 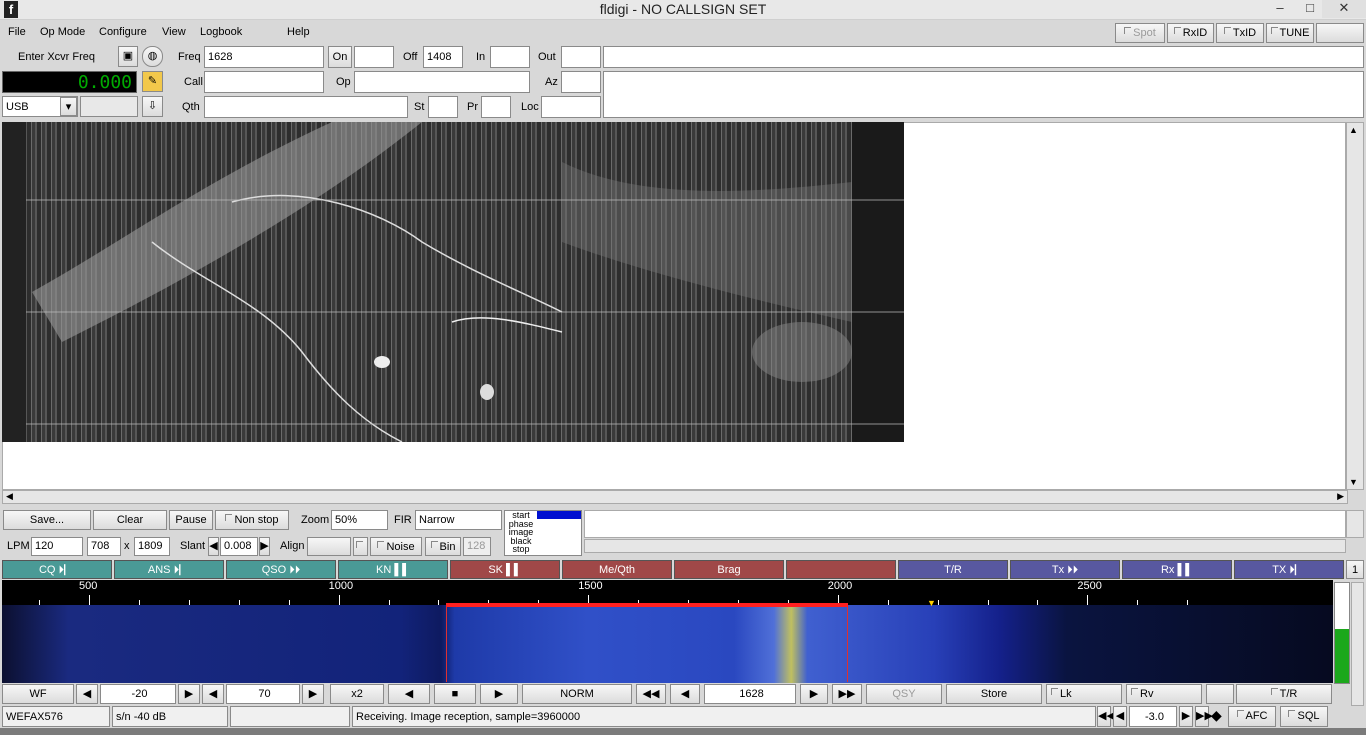 What do you see at coordinates (667, 644) in the screenshot?
I see `waterfall-display` at bounding box center [667, 644].